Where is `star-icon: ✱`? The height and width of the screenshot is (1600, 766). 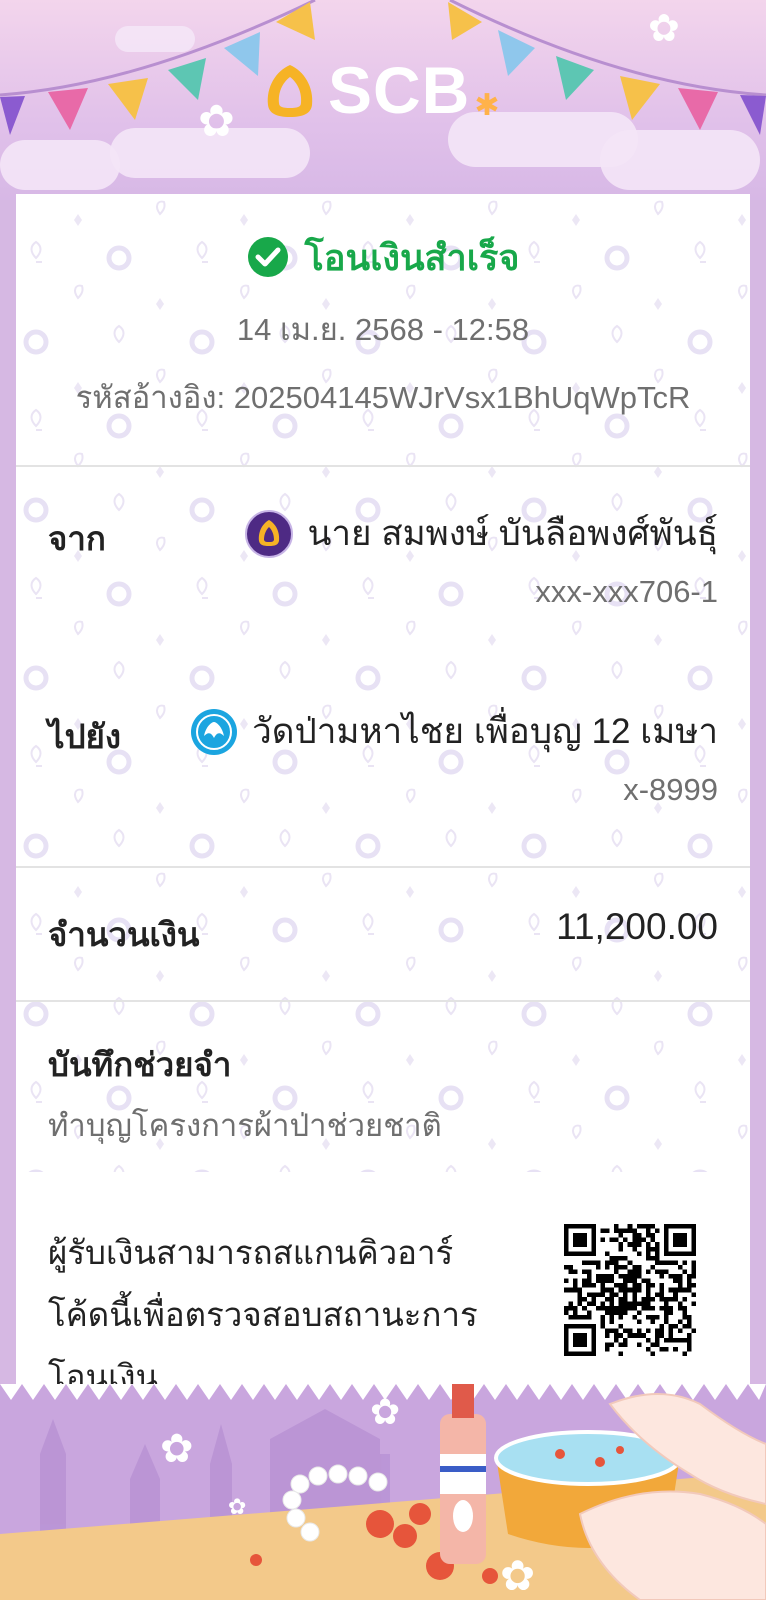
star-icon: ✱ is located at coordinates (487, 105).